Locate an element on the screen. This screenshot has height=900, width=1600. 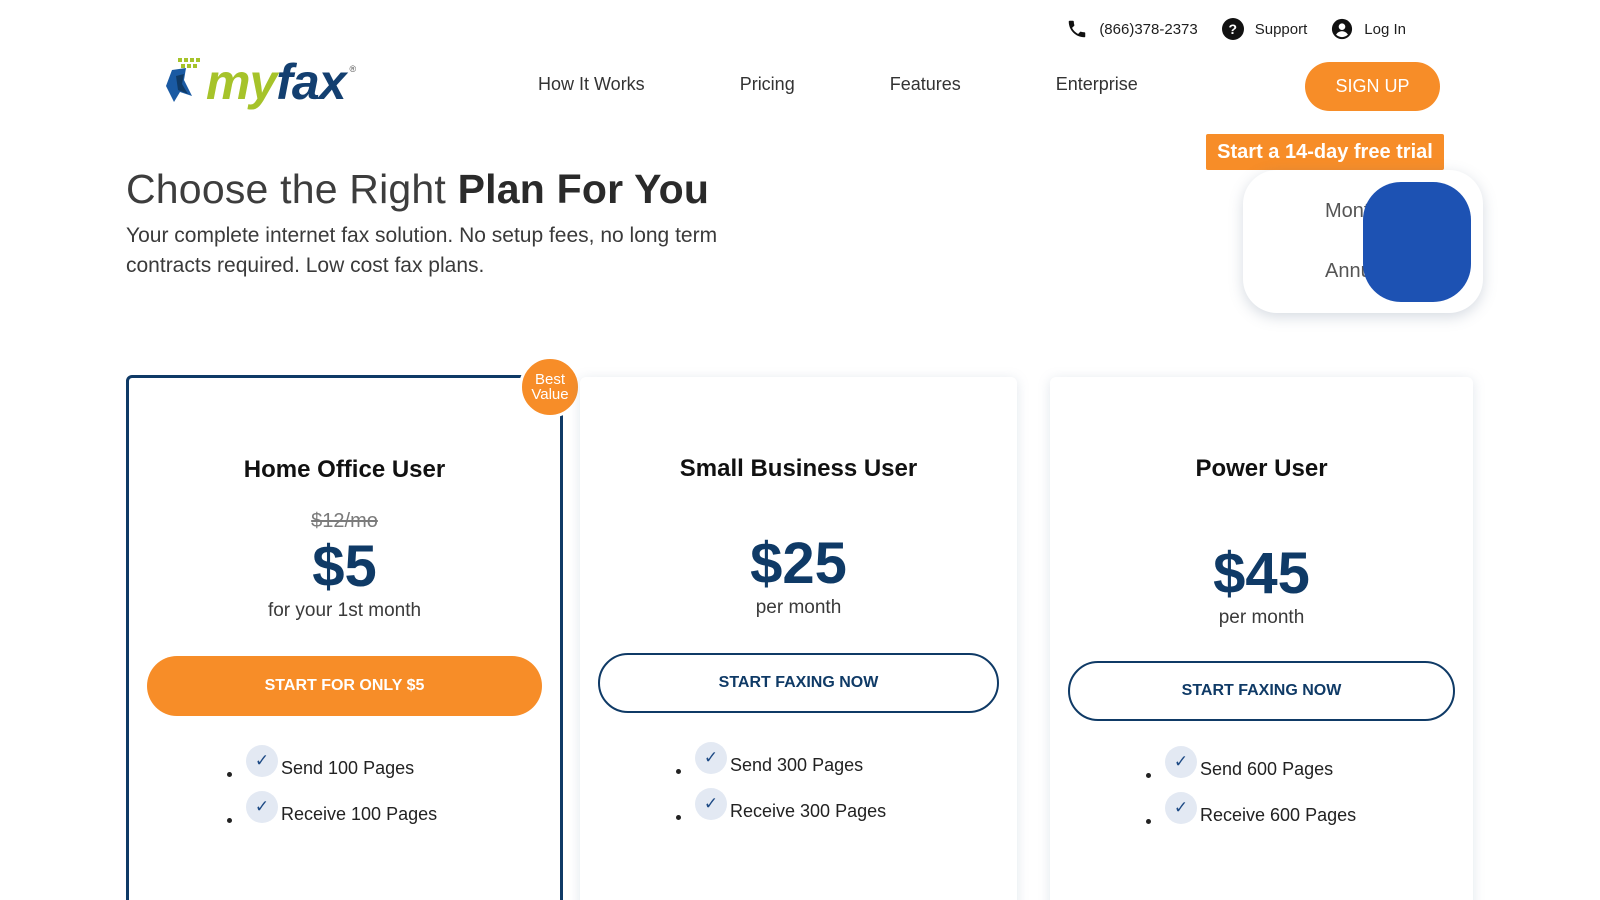
nav-enterprise: Enterprise is located at coordinates (1097, 84).